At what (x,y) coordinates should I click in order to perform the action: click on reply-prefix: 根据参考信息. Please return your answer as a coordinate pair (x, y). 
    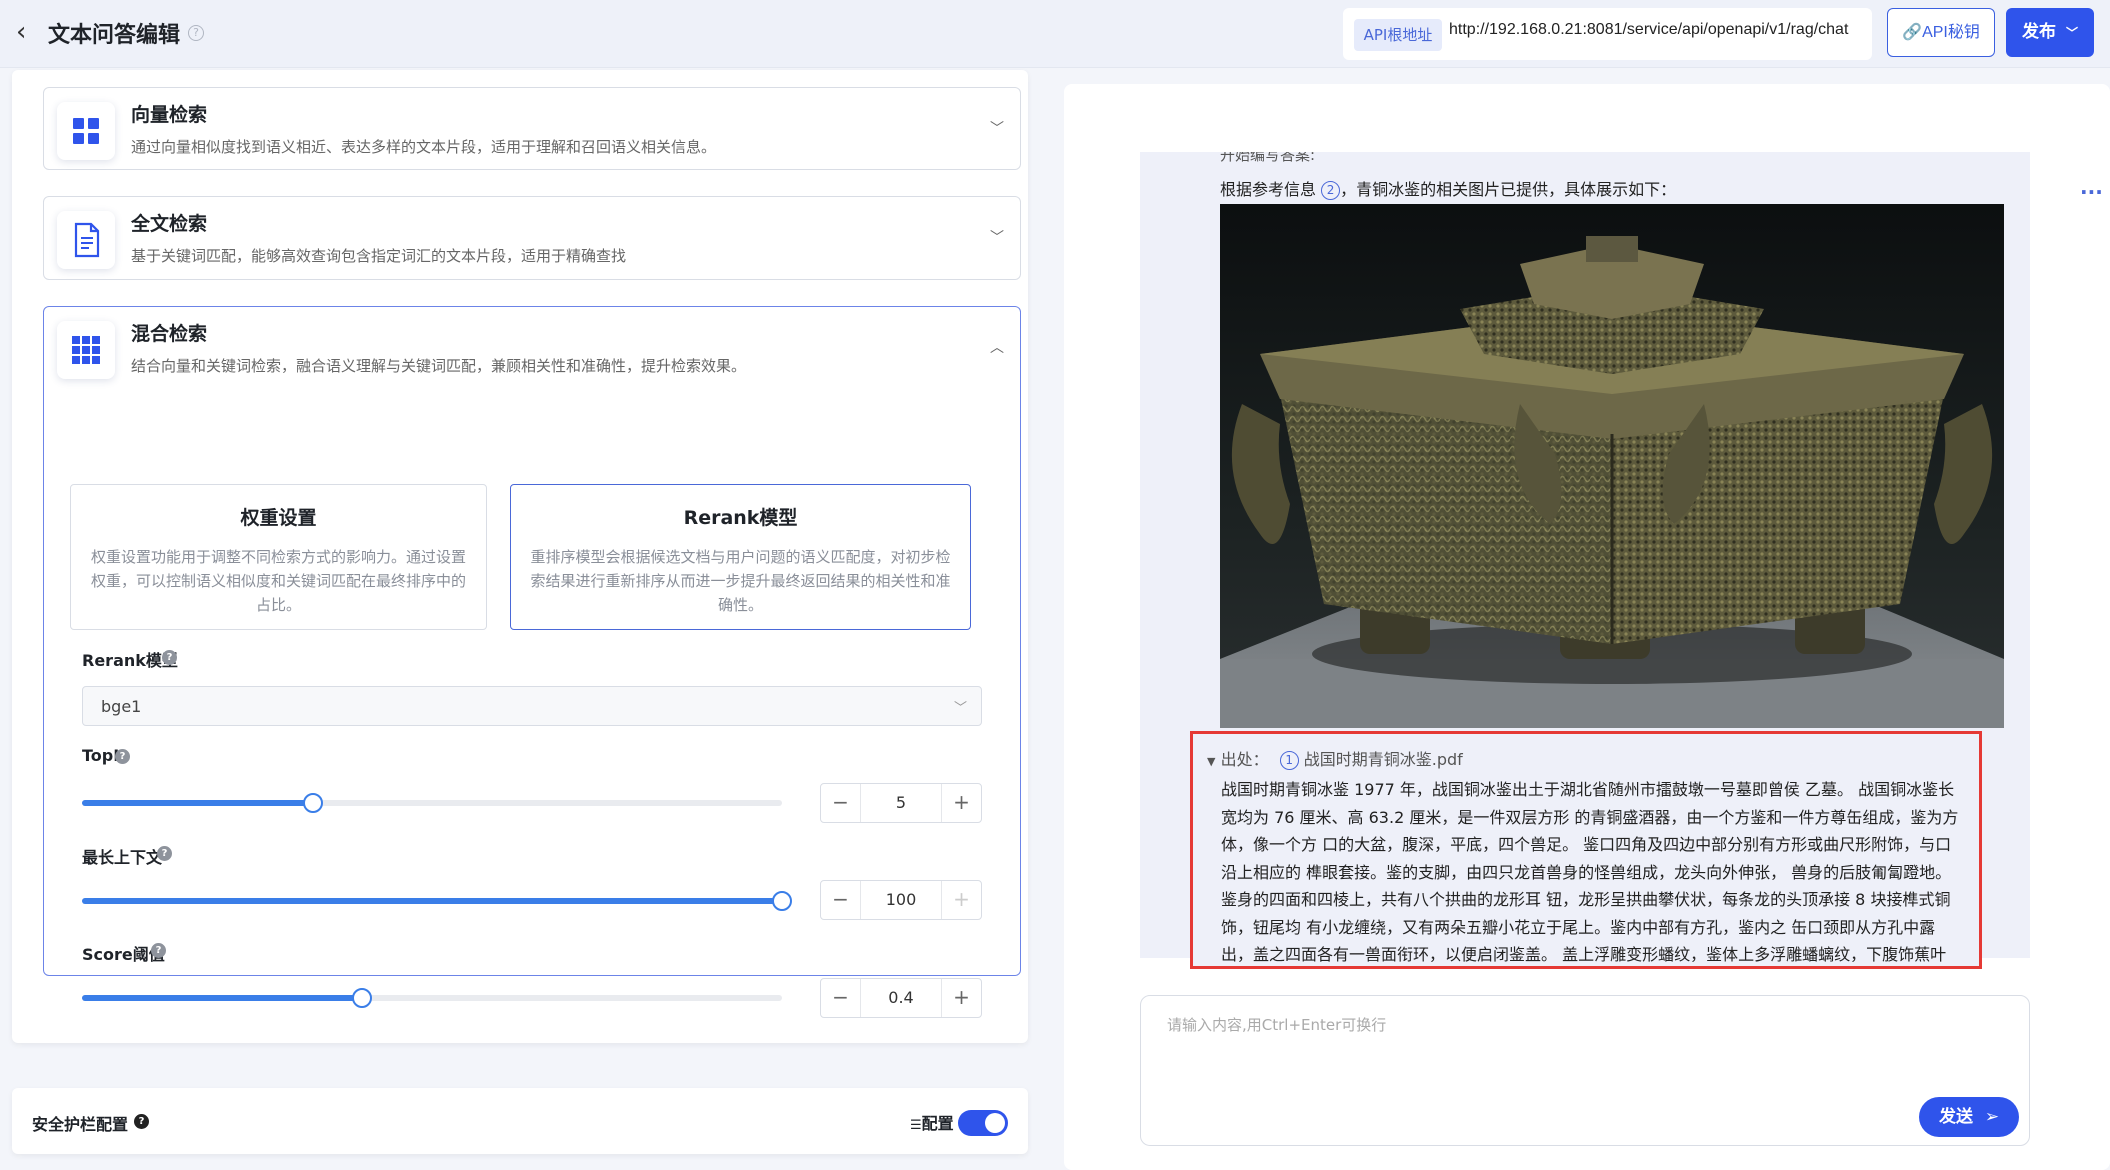
    Looking at the image, I should click on (1268, 189).